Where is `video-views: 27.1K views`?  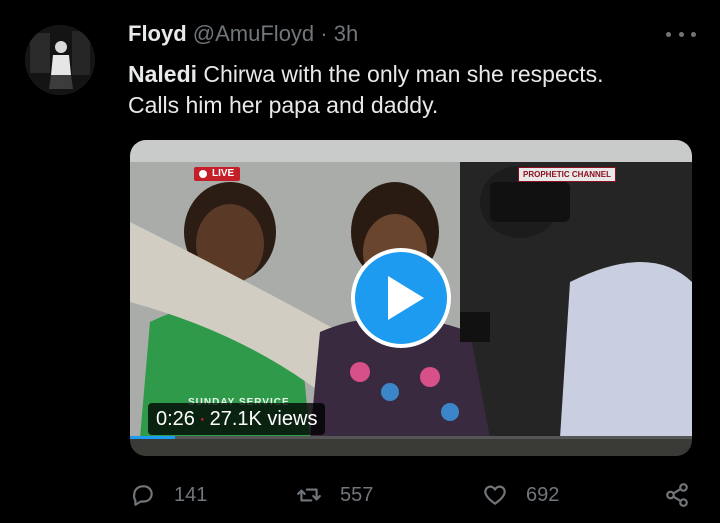
video-views: 27.1K views is located at coordinates (263, 419).